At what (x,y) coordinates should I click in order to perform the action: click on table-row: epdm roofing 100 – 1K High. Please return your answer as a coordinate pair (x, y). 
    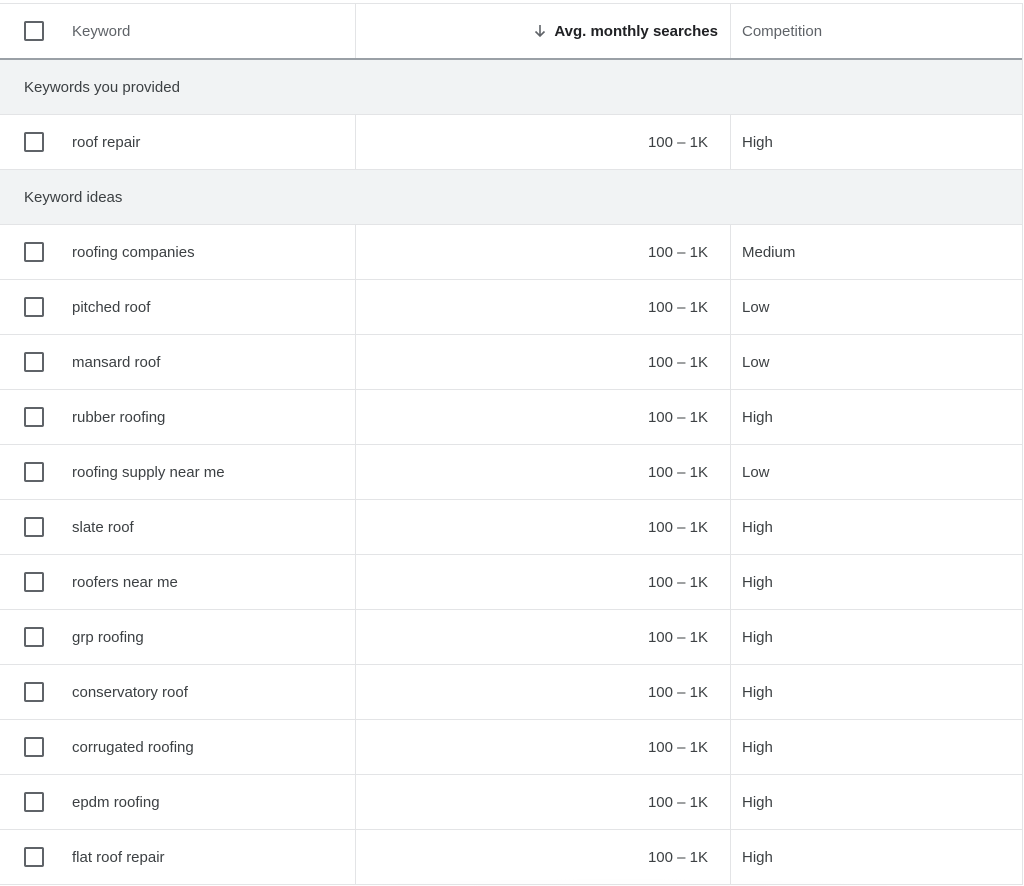
    Looking at the image, I should click on (511, 802).